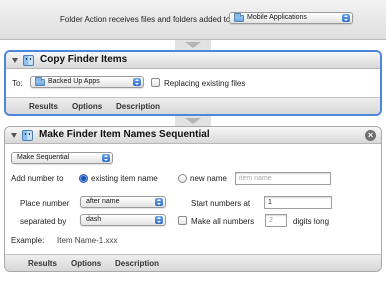 This screenshot has height=284, width=386. What do you see at coordinates (84, 59) in the screenshot?
I see `action-title: Copy Finder Items` at bounding box center [84, 59].